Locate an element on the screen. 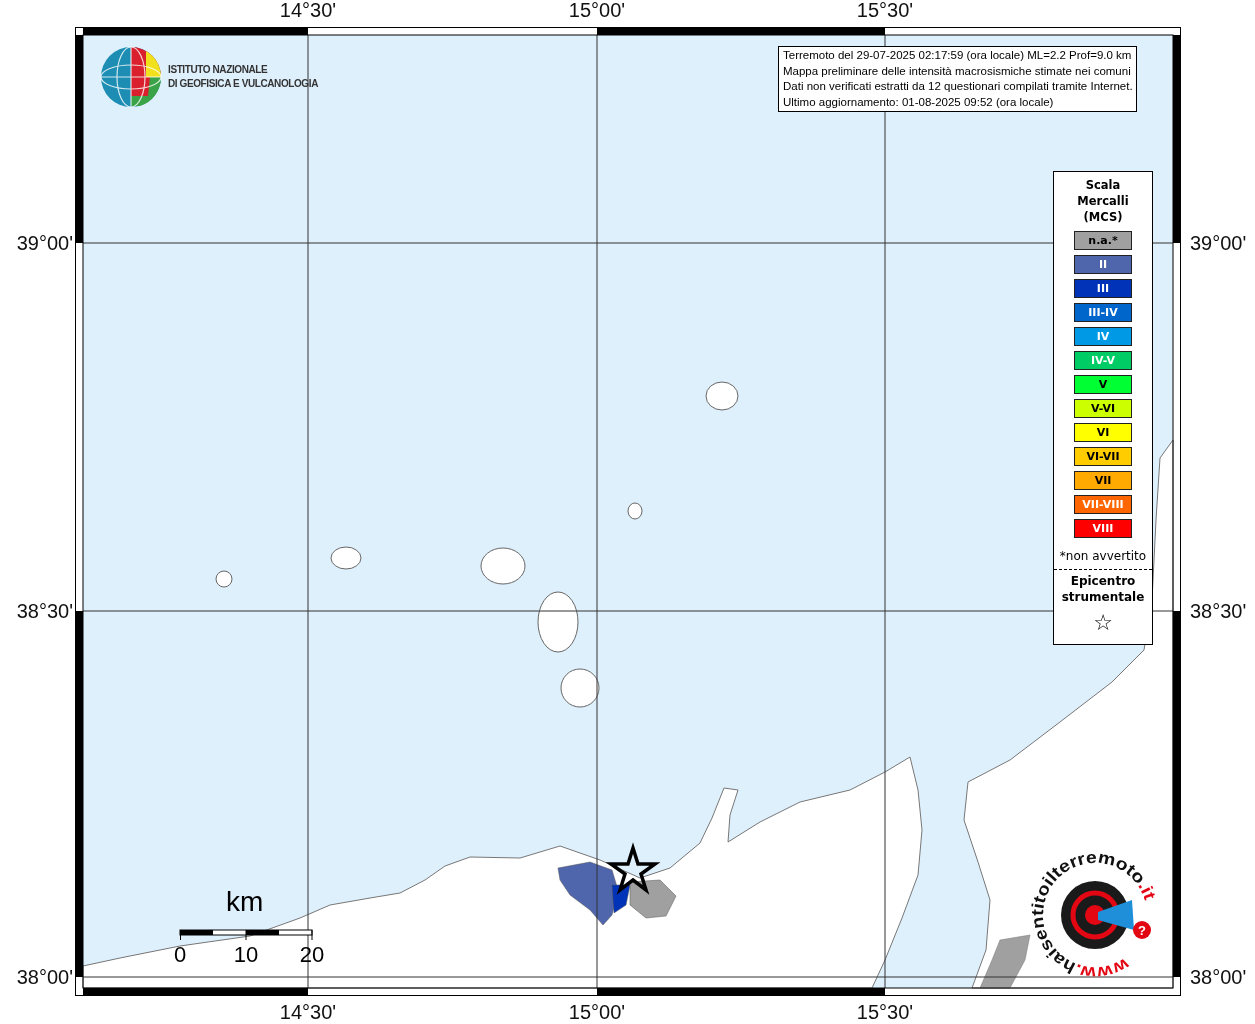  star-symbol: ☆ is located at coordinates (1103, 623).